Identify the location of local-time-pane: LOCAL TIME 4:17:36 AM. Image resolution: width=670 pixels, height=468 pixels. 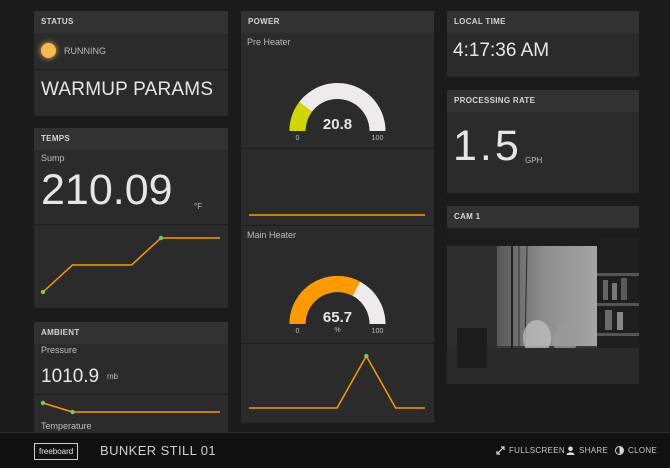
(543, 44).